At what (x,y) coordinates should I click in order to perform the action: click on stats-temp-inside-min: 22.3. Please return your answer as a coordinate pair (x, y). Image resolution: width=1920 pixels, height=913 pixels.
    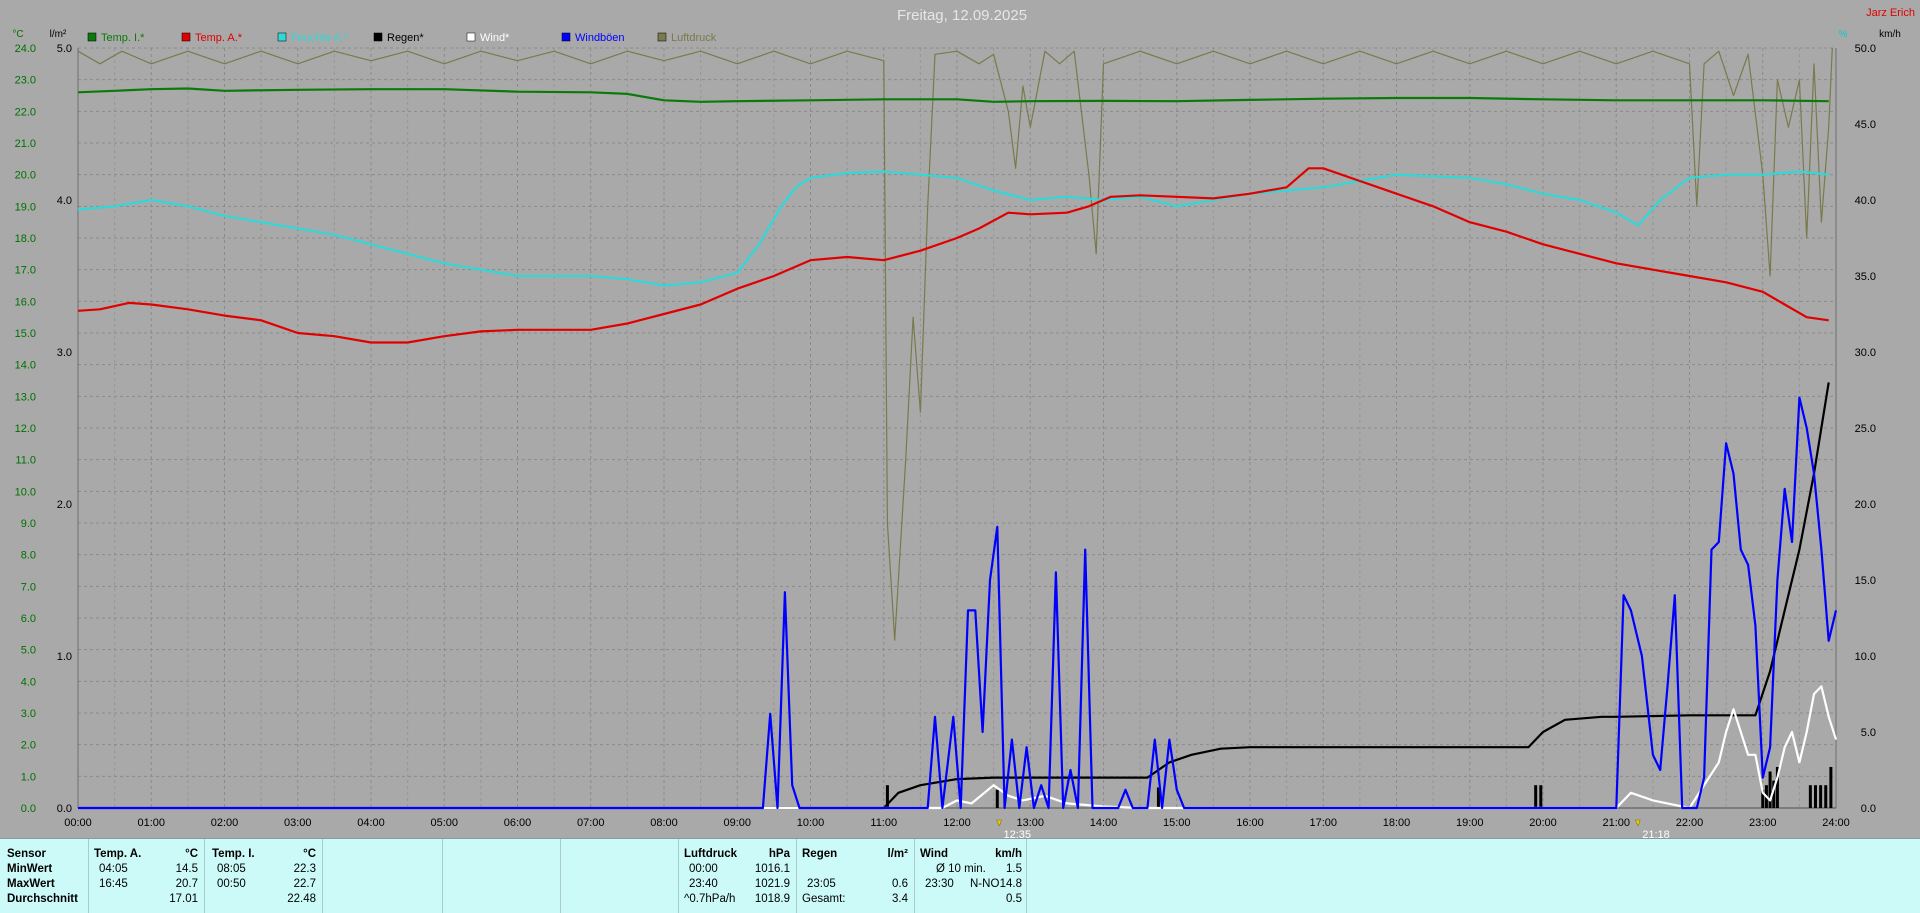
    Looking at the image, I should click on (304, 869).